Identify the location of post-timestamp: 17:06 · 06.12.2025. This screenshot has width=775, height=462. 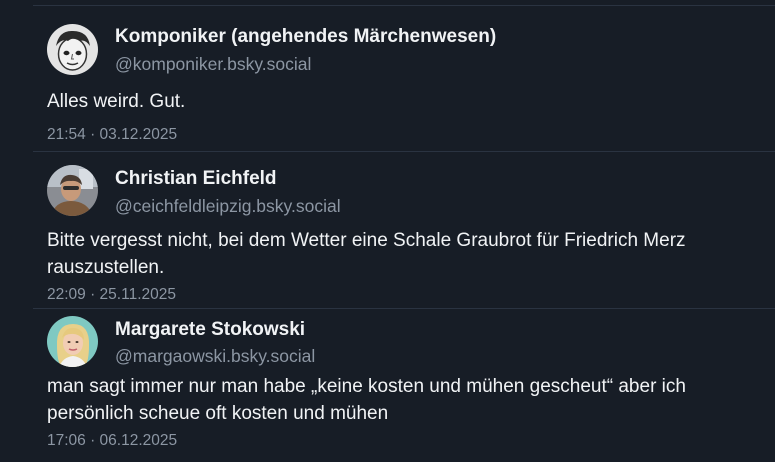
(112, 441).